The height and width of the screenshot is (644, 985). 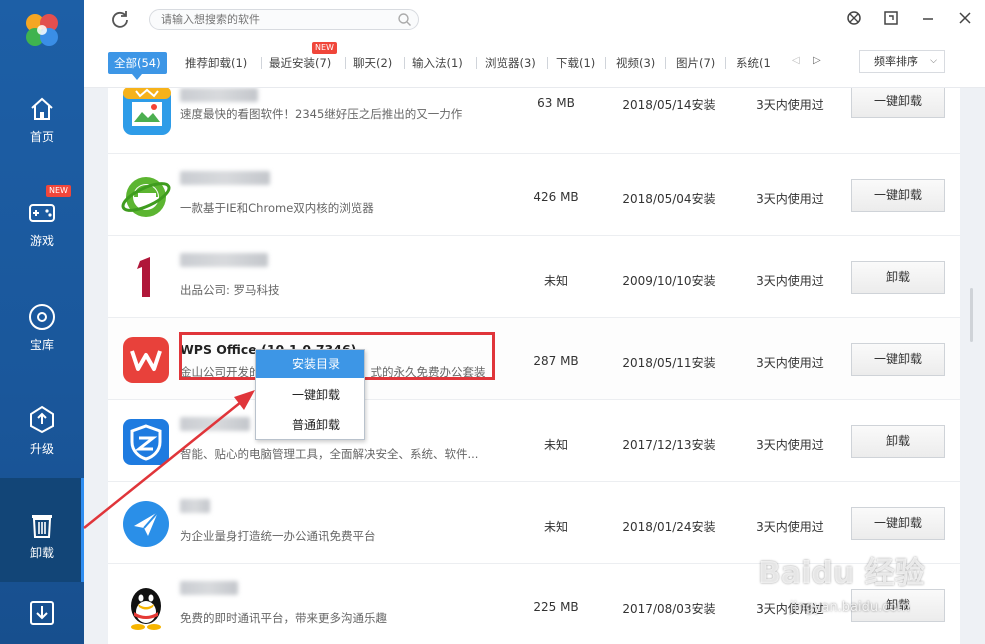 I want to click on skin-icon, so click(x=891, y=18).